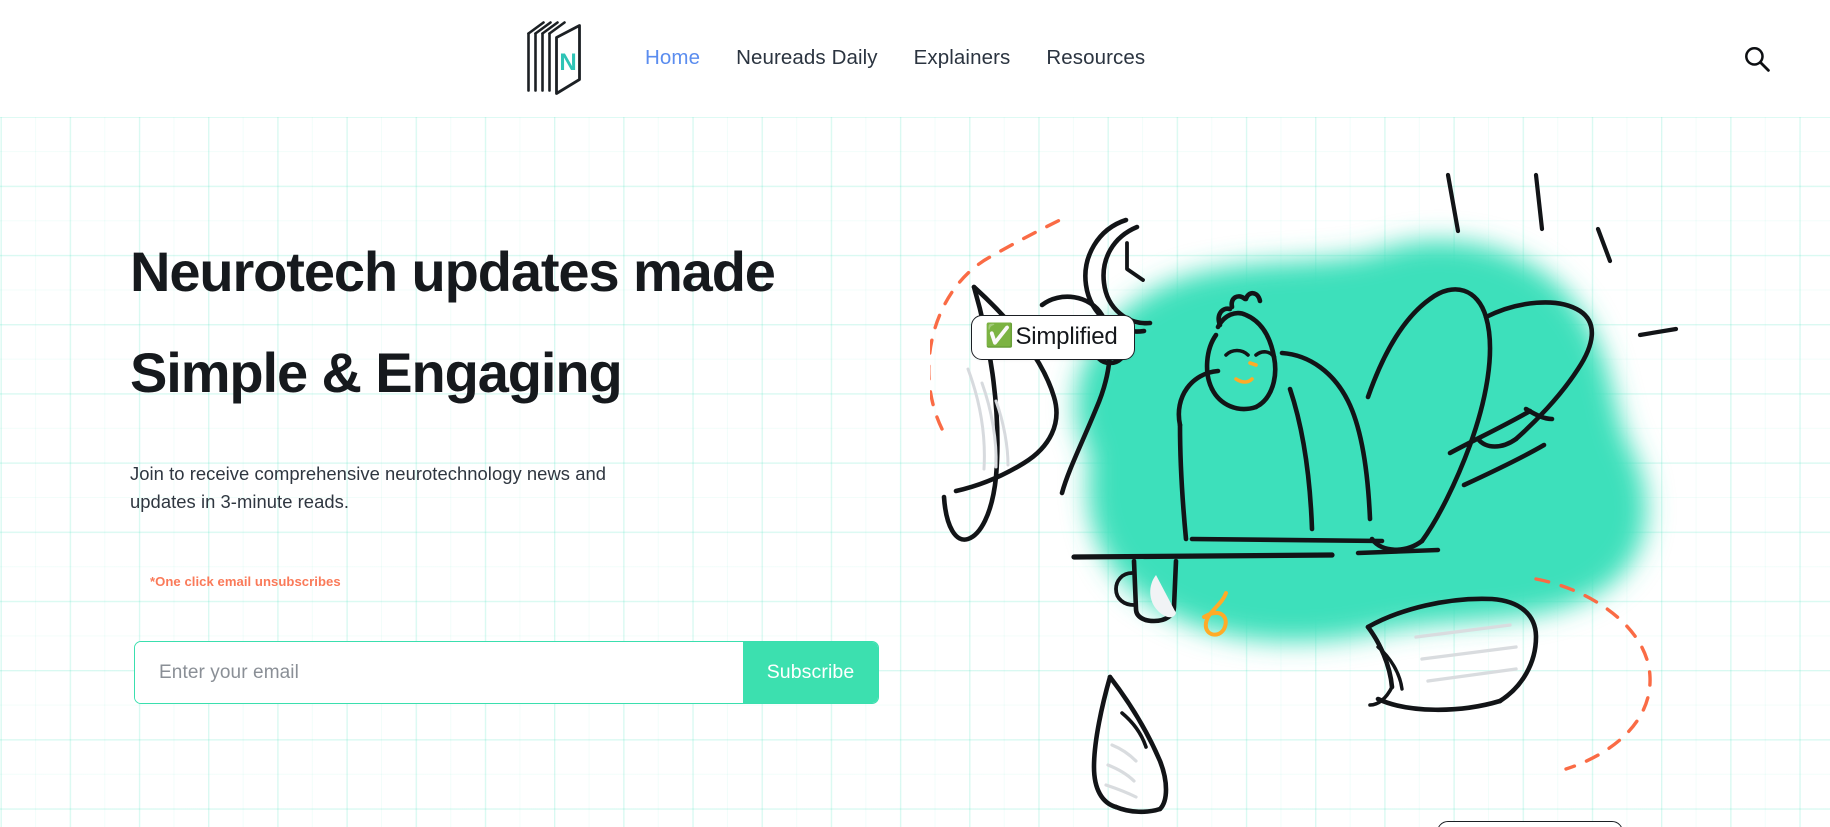  I want to click on brand-logo: N, so click(555, 57).